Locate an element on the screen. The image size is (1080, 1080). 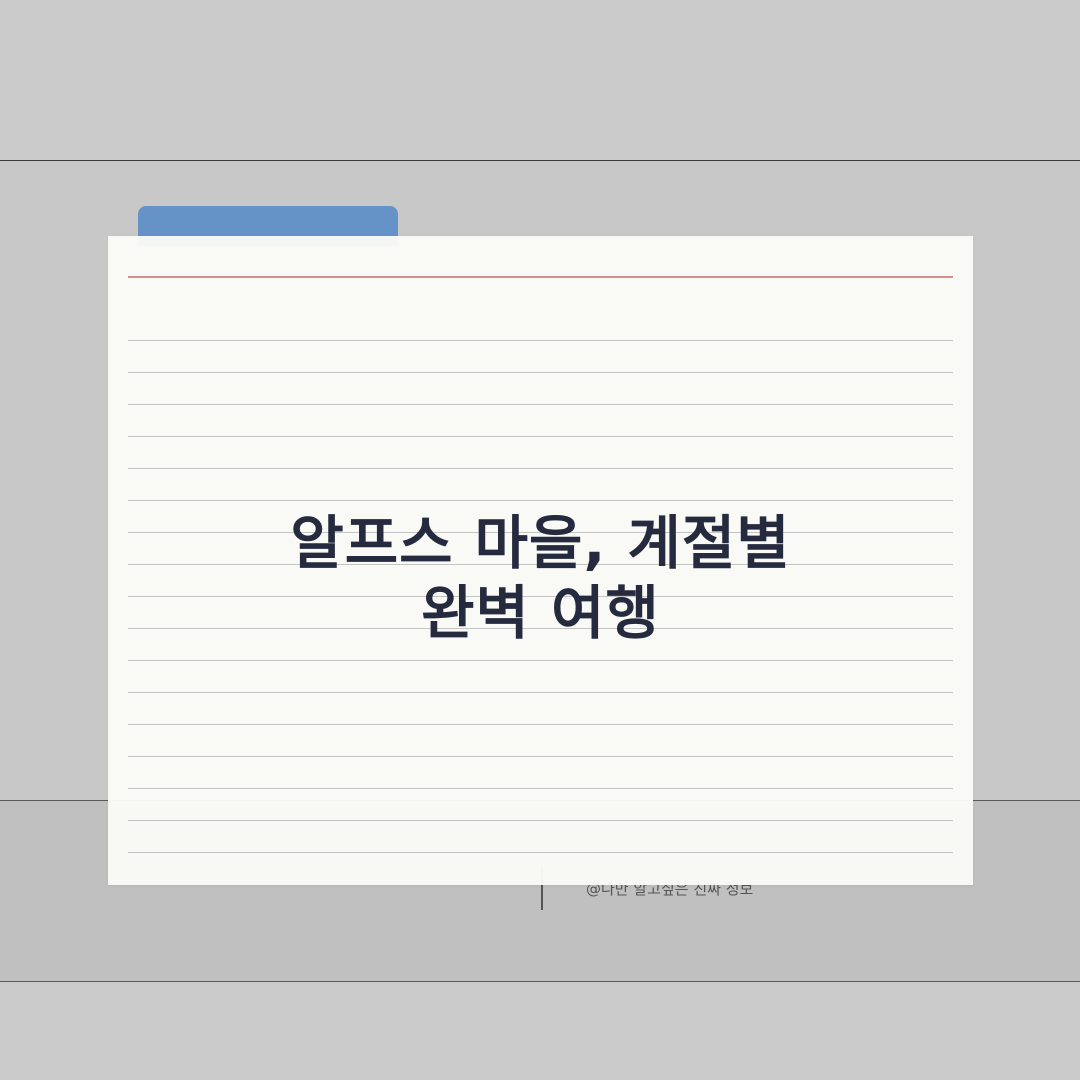
title-line-2: 완벽 여행 is located at coordinates (540, 613).